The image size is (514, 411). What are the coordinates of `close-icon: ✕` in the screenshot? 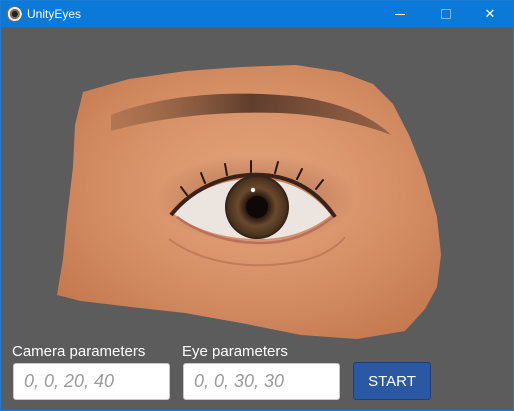 It's located at (490, 14).